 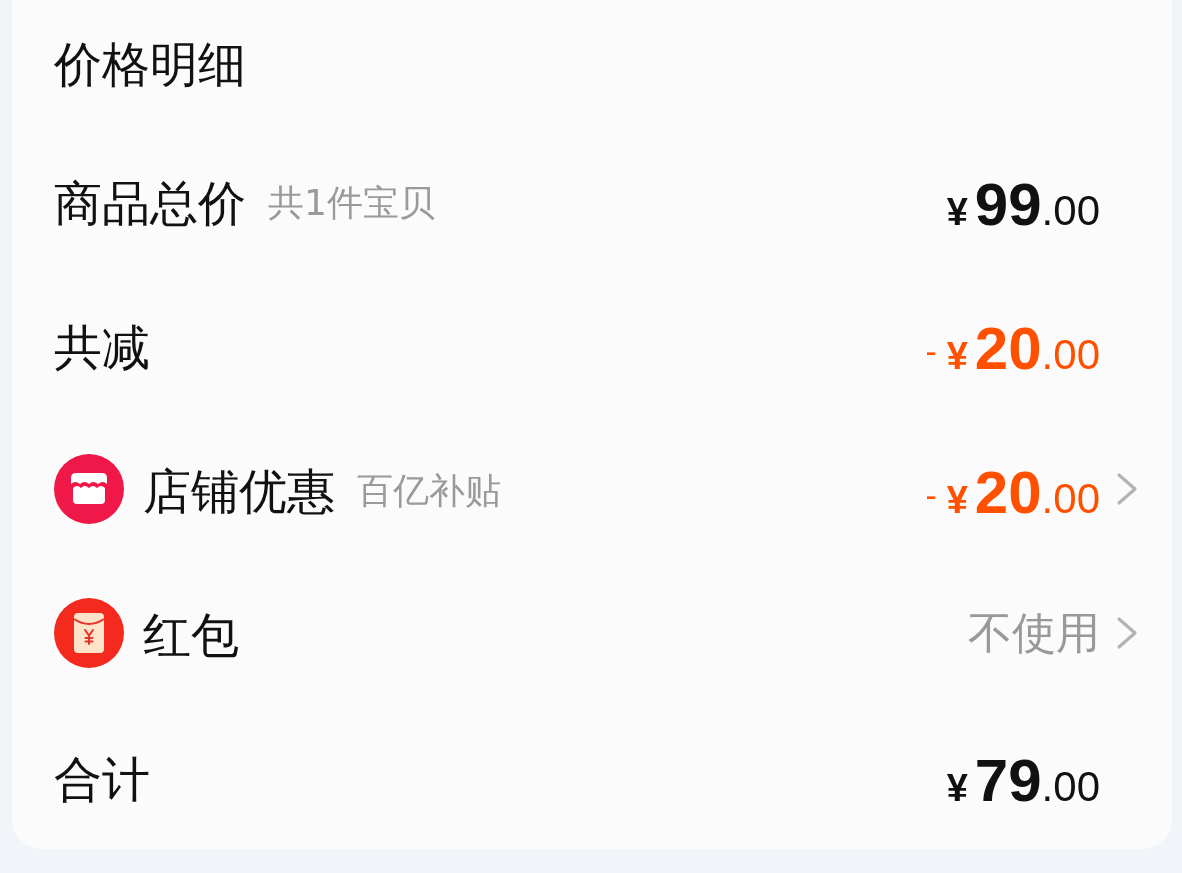 What do you see at coordinates (150, 64) in the screenshot?
I see `card-title: 价格明细` at bounding box center [150, 64].